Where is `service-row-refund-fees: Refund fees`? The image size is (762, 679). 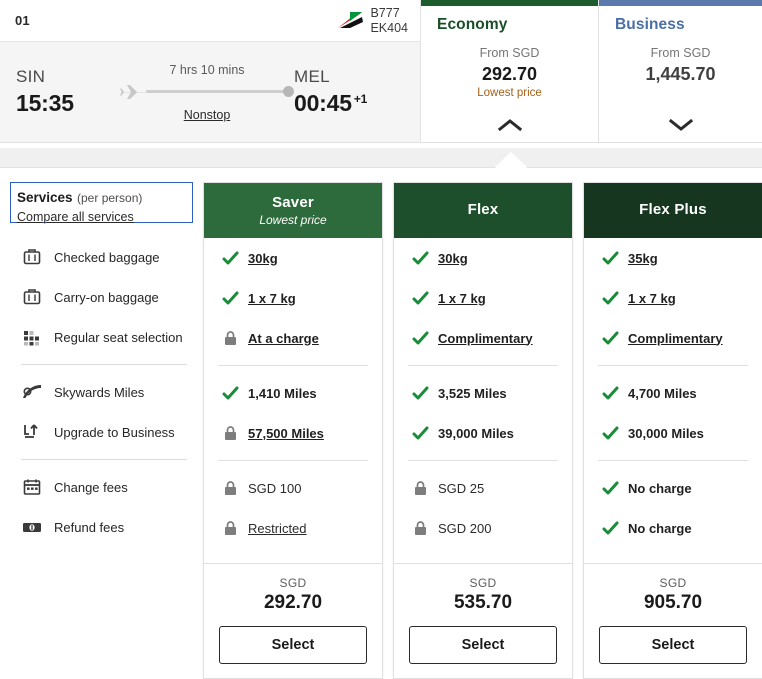
service-row-refund-fees: Refund fees is located at coordinates (101, 527).